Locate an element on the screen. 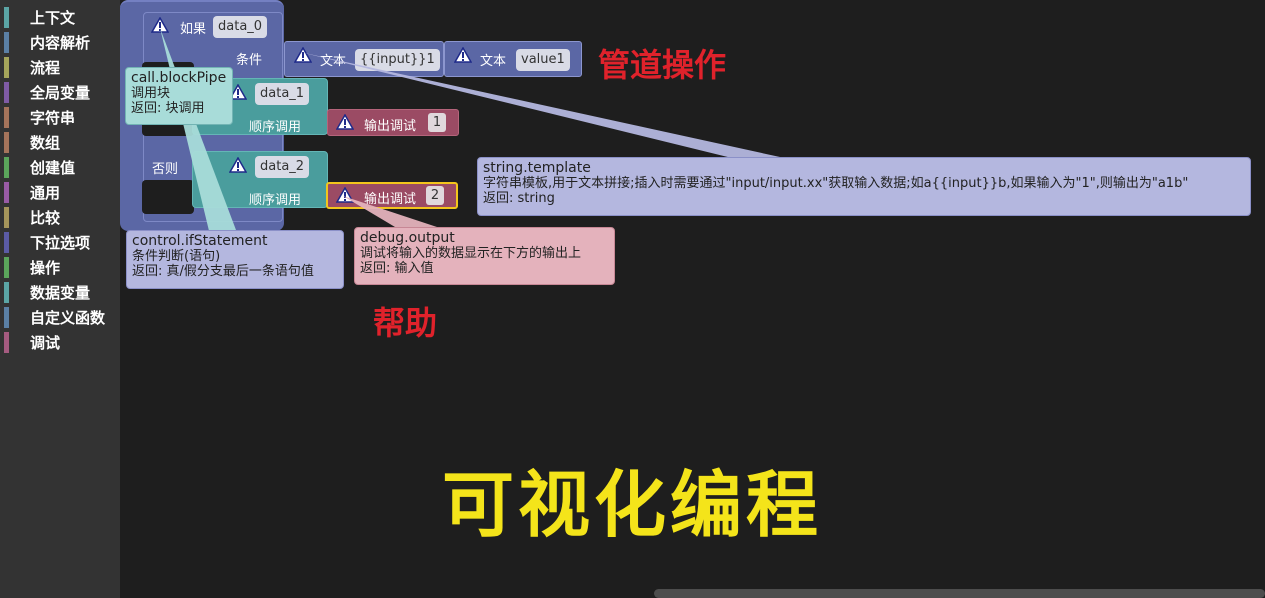  category-label: 流程 is located at coordinates (45, 67).